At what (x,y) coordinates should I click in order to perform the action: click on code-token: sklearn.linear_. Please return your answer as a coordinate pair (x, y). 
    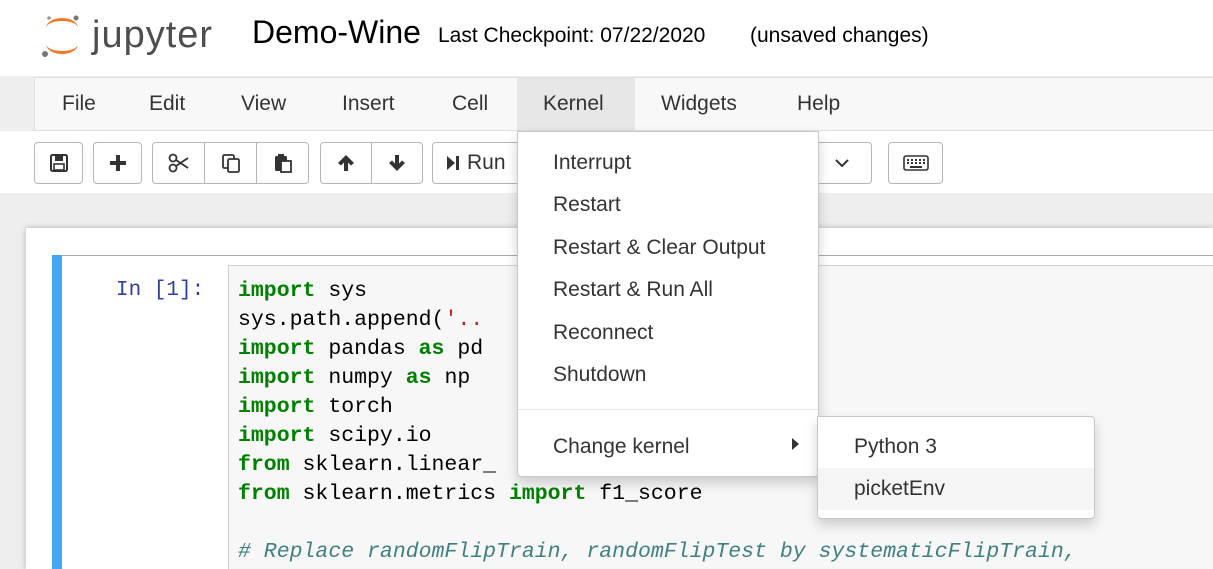
    Looking at the image, I should click on (393, 465).